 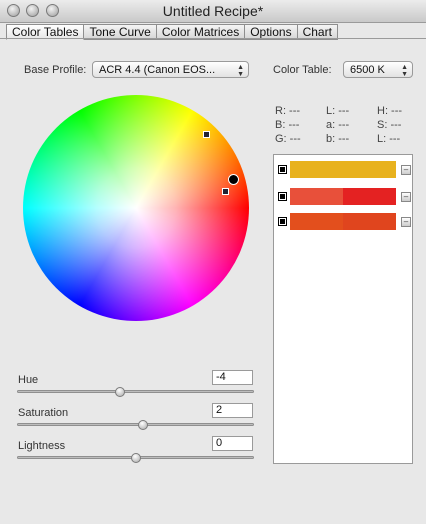 I want to click on readout-h: H: ---, so click(x=390, y=111).